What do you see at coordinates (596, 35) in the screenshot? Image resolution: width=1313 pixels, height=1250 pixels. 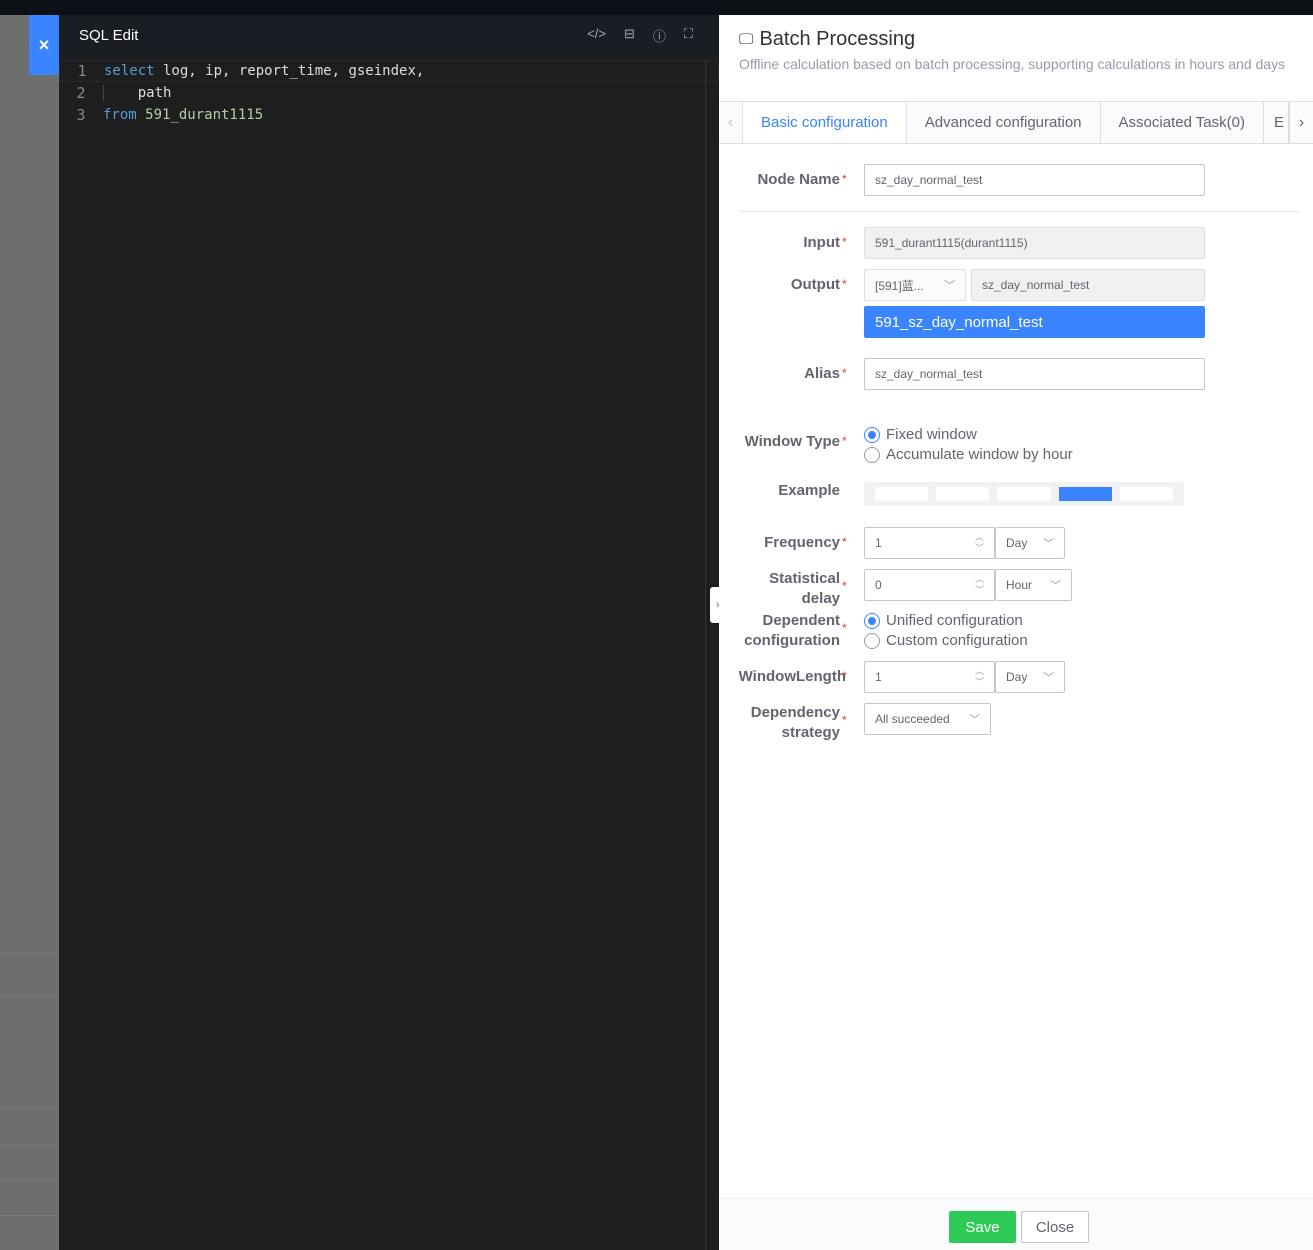 I see `code-format-icon: </>` at bounding box center [596, 35].